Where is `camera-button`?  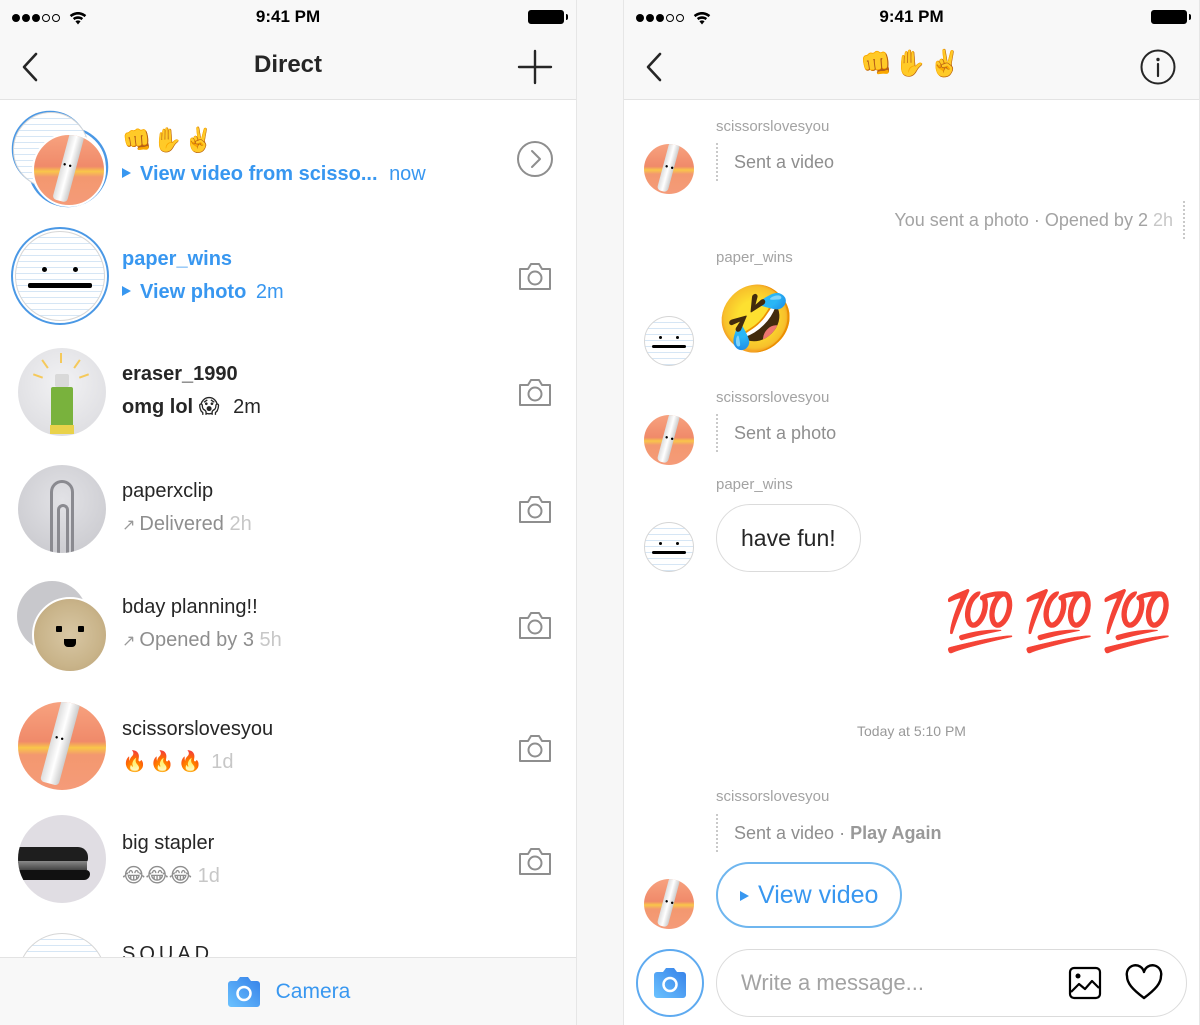 camera-button is located at coordinates (670, 983).